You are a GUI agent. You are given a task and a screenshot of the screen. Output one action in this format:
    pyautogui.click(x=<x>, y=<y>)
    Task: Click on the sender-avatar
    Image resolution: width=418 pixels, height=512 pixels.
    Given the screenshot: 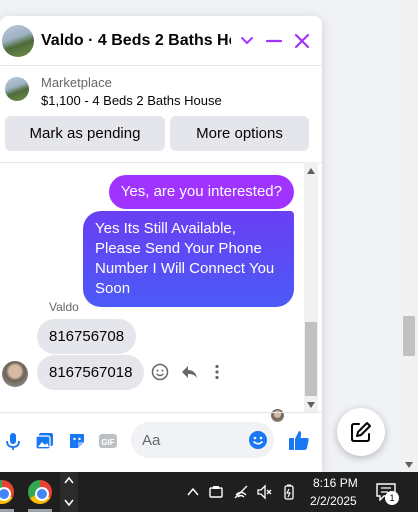 What is the action you would take?
    pyautogui.click(x=15, y=374)
    